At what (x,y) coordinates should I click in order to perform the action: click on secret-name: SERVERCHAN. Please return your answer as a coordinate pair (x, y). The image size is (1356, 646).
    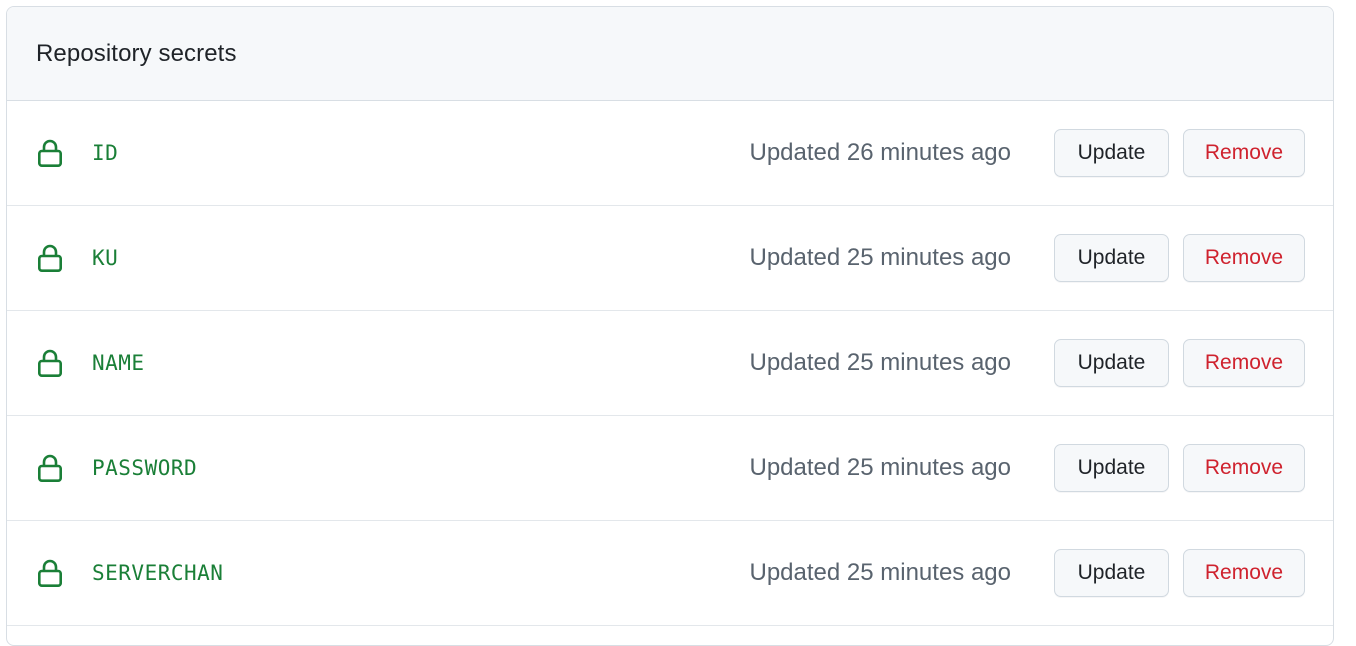
    Looking at the image, I should click on (158, 573).